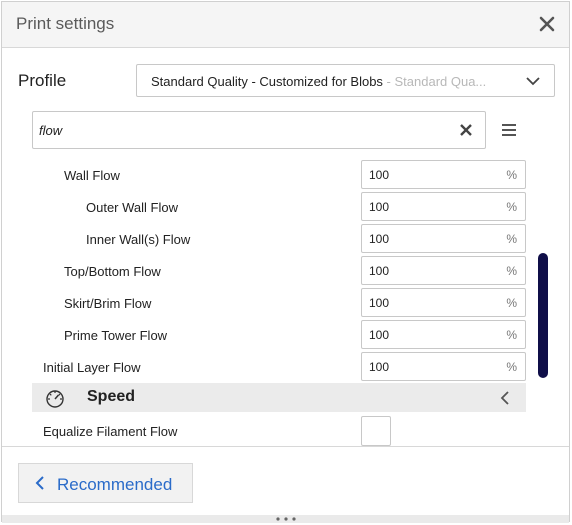  I want to click on gauge-icon, so click(55, 399).